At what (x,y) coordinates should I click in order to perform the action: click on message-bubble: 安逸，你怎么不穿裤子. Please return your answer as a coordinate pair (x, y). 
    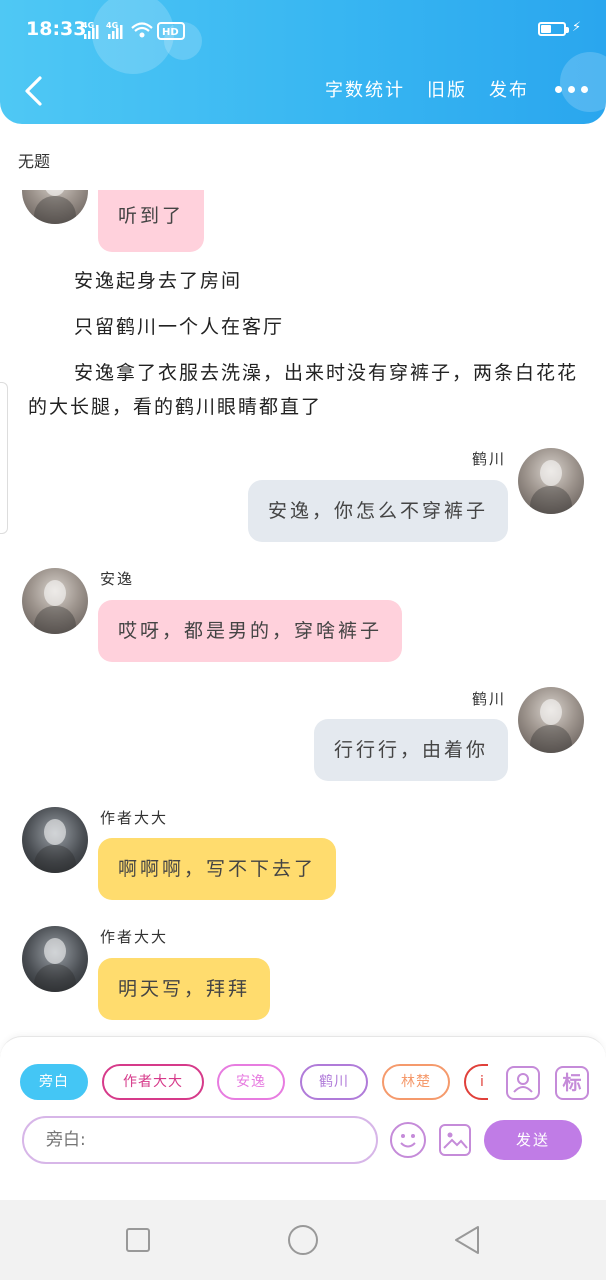
    Looking at the image, I should click on (377, 511).